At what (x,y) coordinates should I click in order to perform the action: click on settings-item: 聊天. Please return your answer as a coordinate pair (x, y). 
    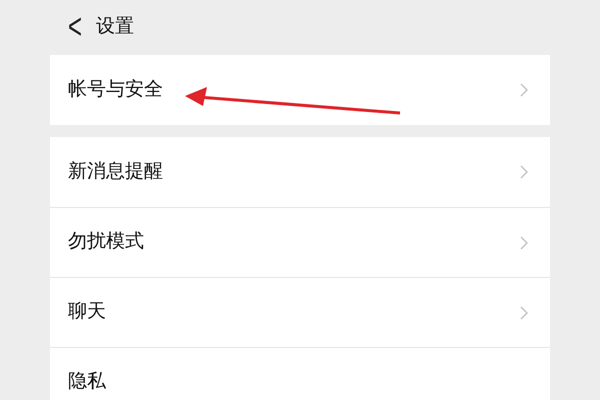
    Looking at the image, I should click on (300, 312).